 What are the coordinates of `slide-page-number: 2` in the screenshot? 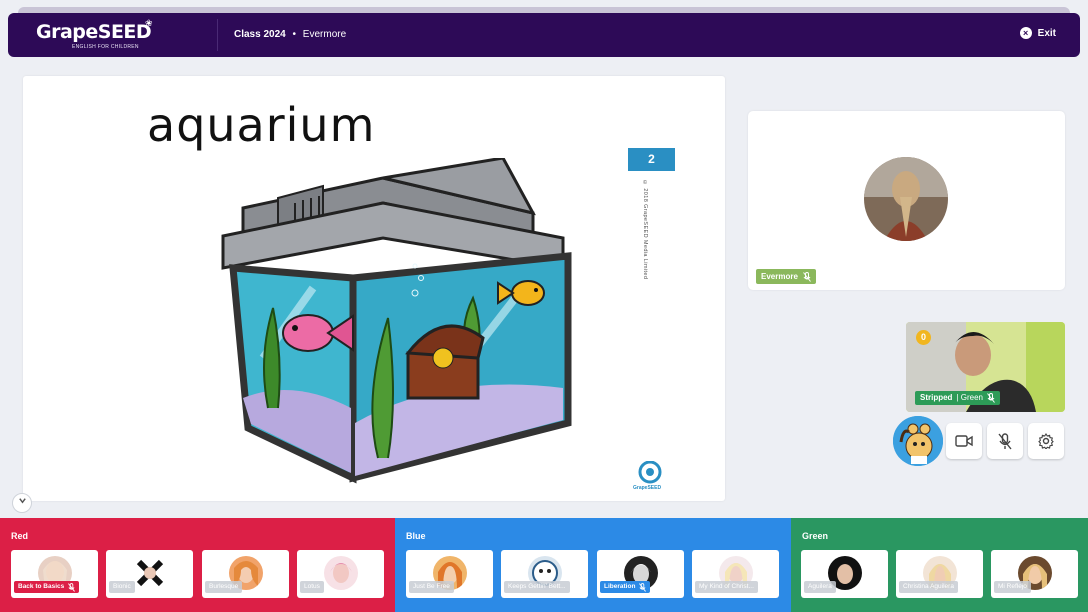 It's located at (651, 159).